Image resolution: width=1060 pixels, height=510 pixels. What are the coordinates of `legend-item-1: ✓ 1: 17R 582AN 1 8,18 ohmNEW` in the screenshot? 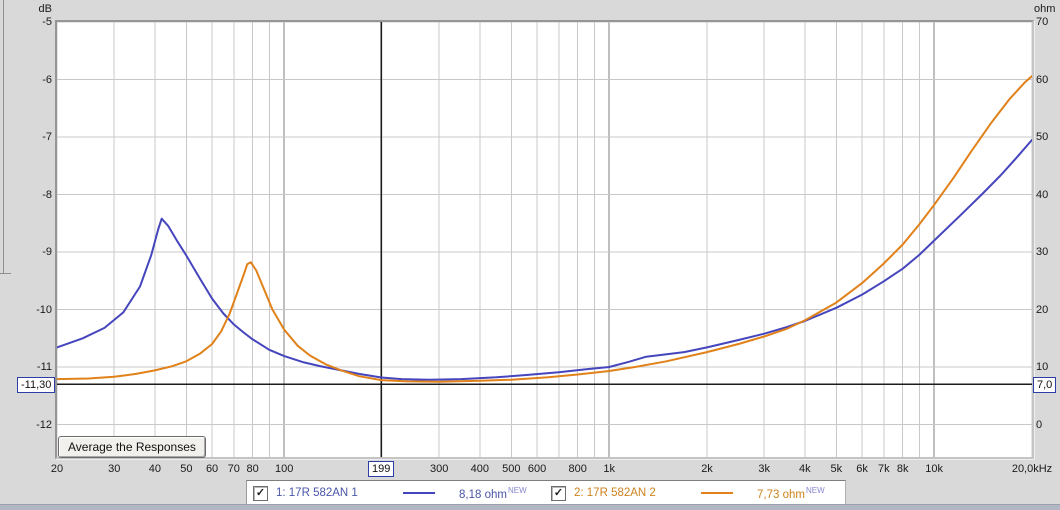 It's located at (396, 493).